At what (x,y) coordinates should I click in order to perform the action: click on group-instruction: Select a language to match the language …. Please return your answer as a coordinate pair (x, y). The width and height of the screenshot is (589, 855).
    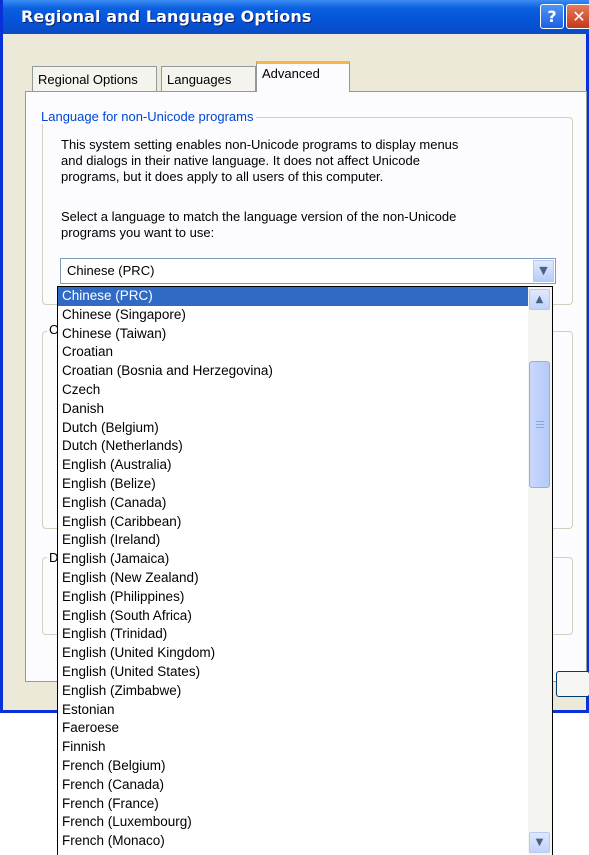
    Looking at the image, I should click on (306, 225).